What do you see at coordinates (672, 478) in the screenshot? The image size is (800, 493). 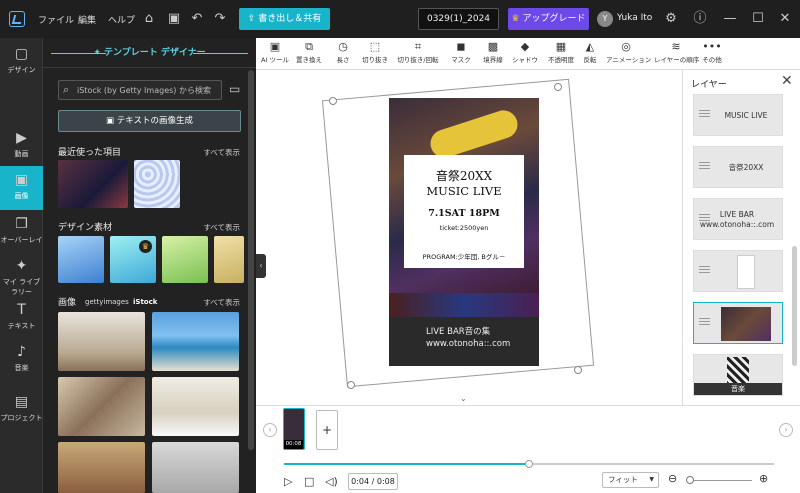 I see `zoom-out-icon: ⊖` at bounding box center [672, 478].